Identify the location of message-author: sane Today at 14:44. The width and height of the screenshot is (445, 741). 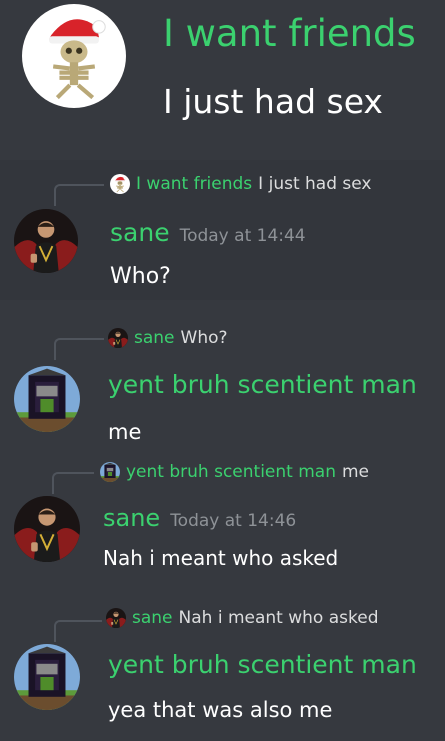
(208, 232).